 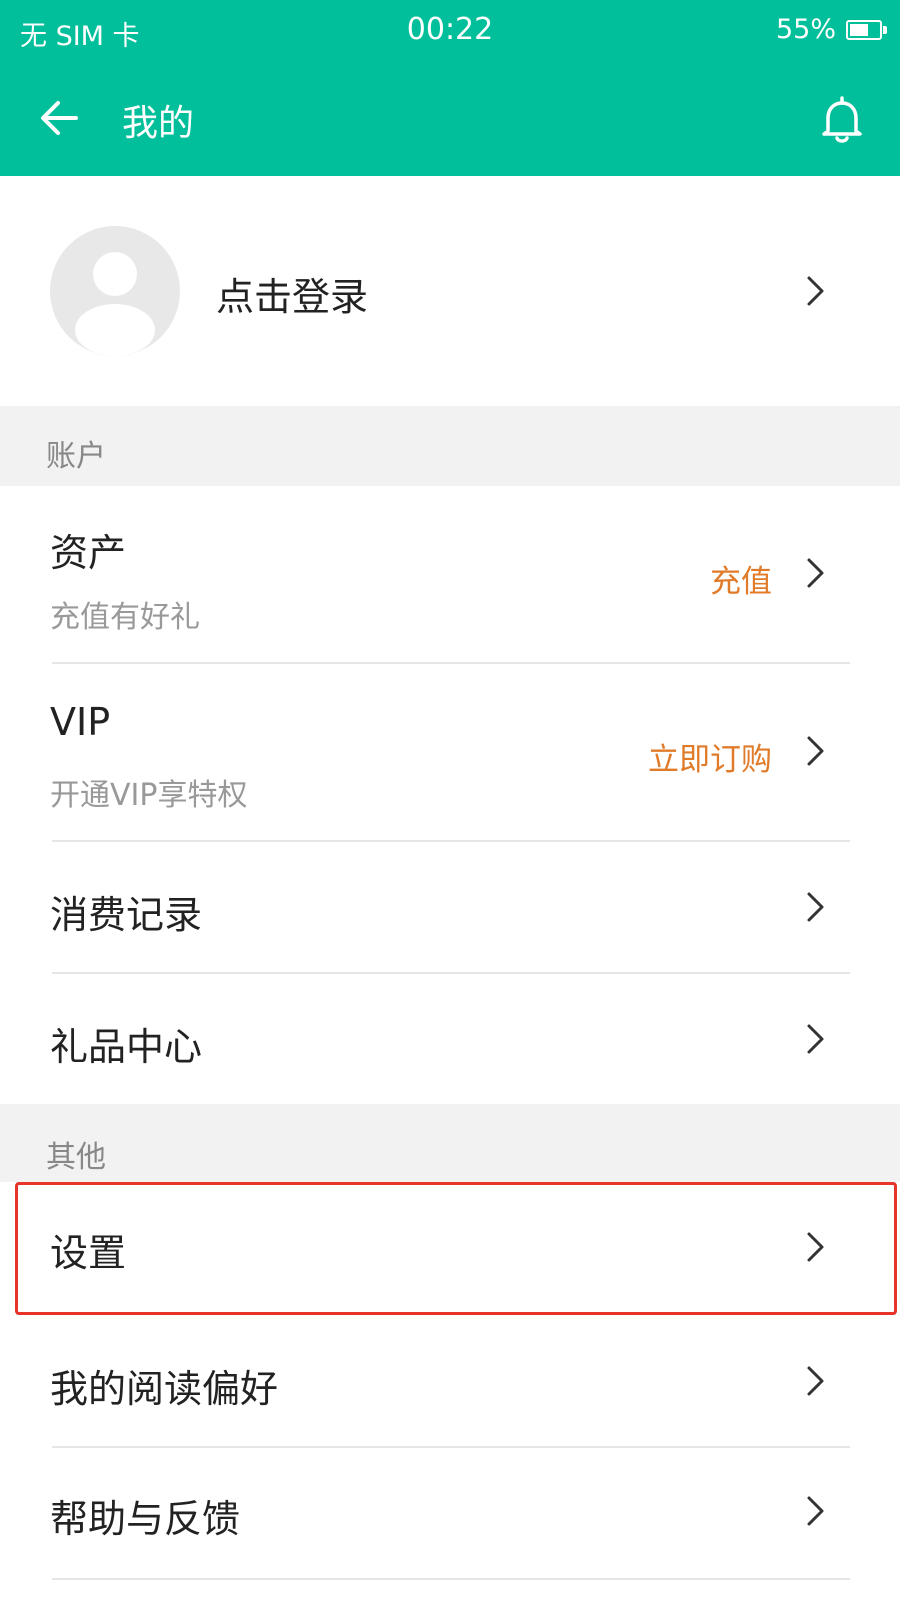 What do you see at coordinates (450, 446) in the screenshot?
I see `section-header-account: 账户` at bounding box center [450, 446].